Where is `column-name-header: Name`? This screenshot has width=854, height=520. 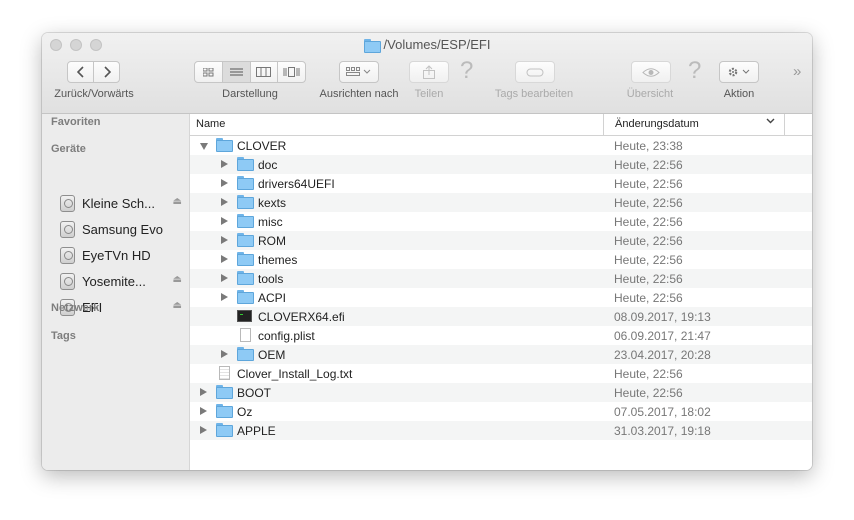 column-name-header: Name is located at coordinates (210, 124).